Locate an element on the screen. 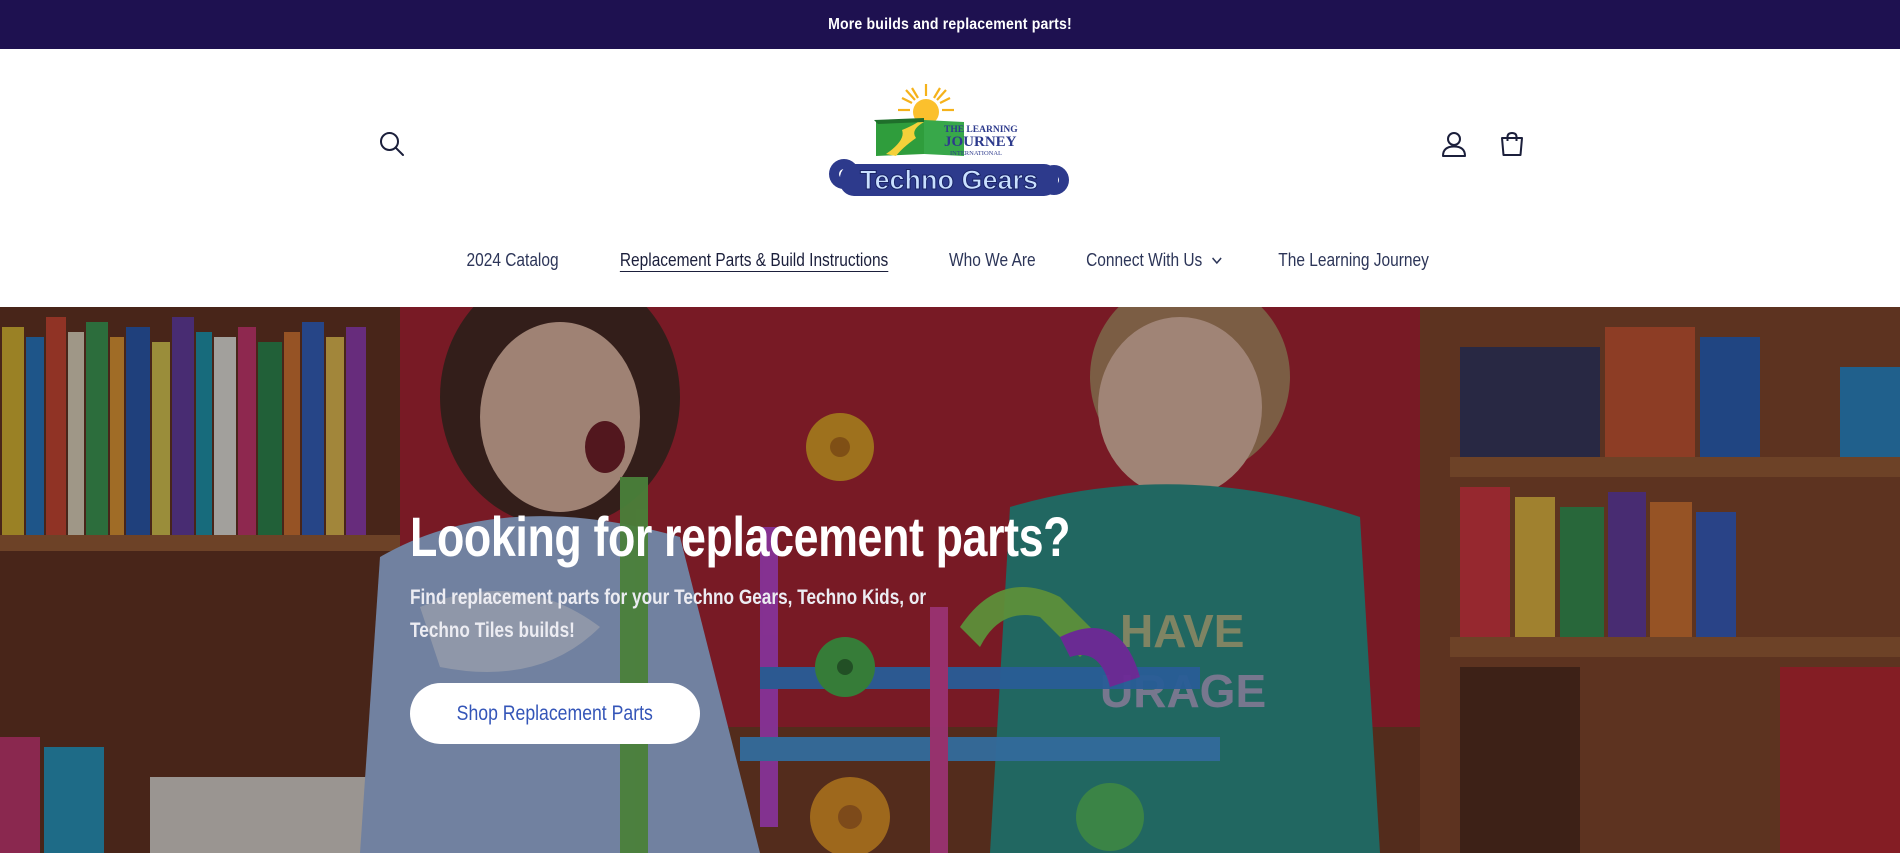 The height and width of the screenshot is (853, 1900). nav-item-2024-catalog: 2024 Catalog is located at coordinates (513, 260).